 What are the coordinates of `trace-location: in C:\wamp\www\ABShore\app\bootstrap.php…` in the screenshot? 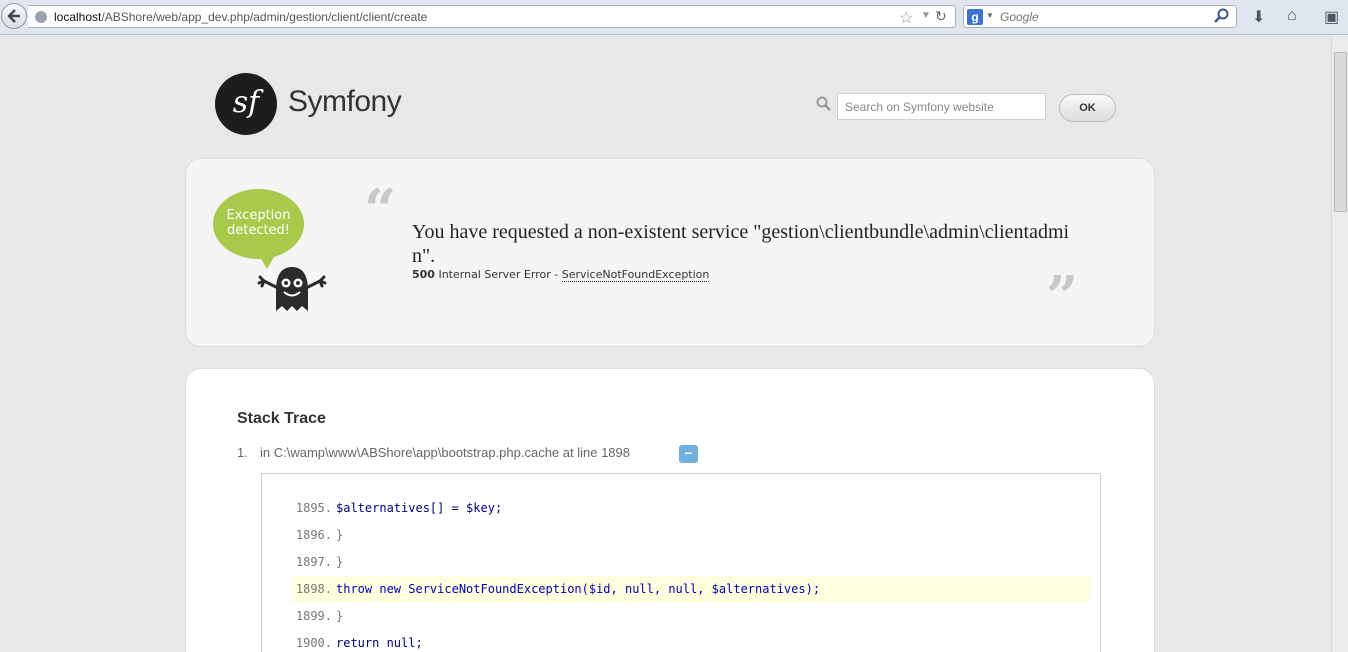 It's located at (445, 452).